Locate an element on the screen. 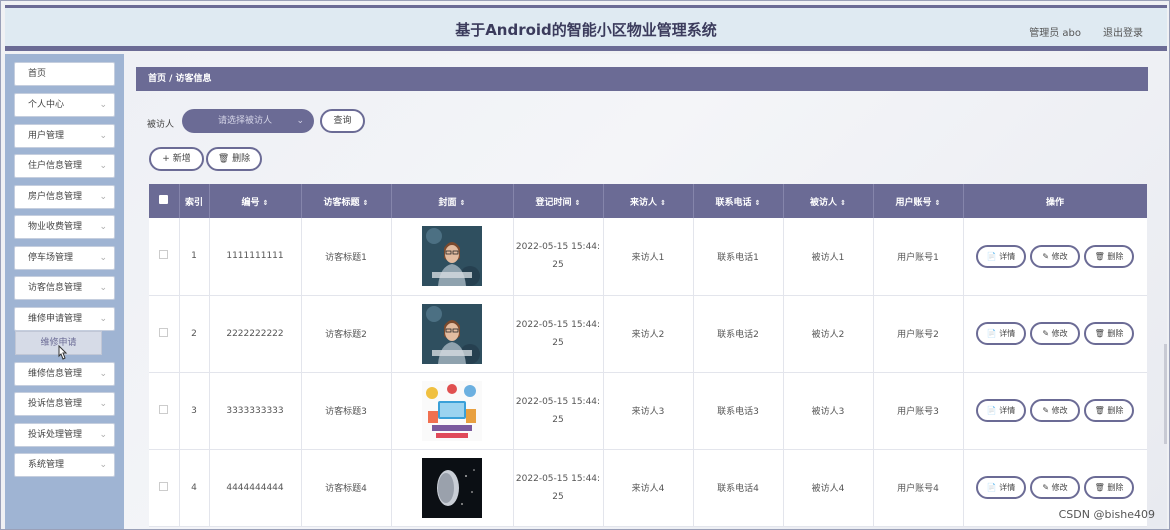 Image resolution: width=1170 pixels, height=530 pixels. cover-dark-image is located at coordinates (452, 487).